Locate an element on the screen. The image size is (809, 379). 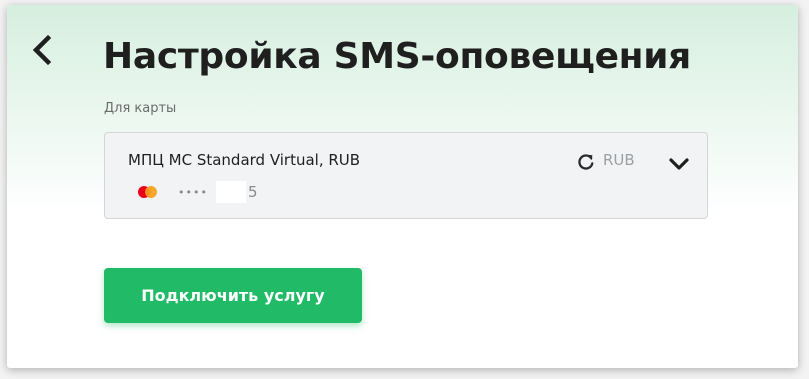
card-currency: RUB is located at coordinates (619, 160).